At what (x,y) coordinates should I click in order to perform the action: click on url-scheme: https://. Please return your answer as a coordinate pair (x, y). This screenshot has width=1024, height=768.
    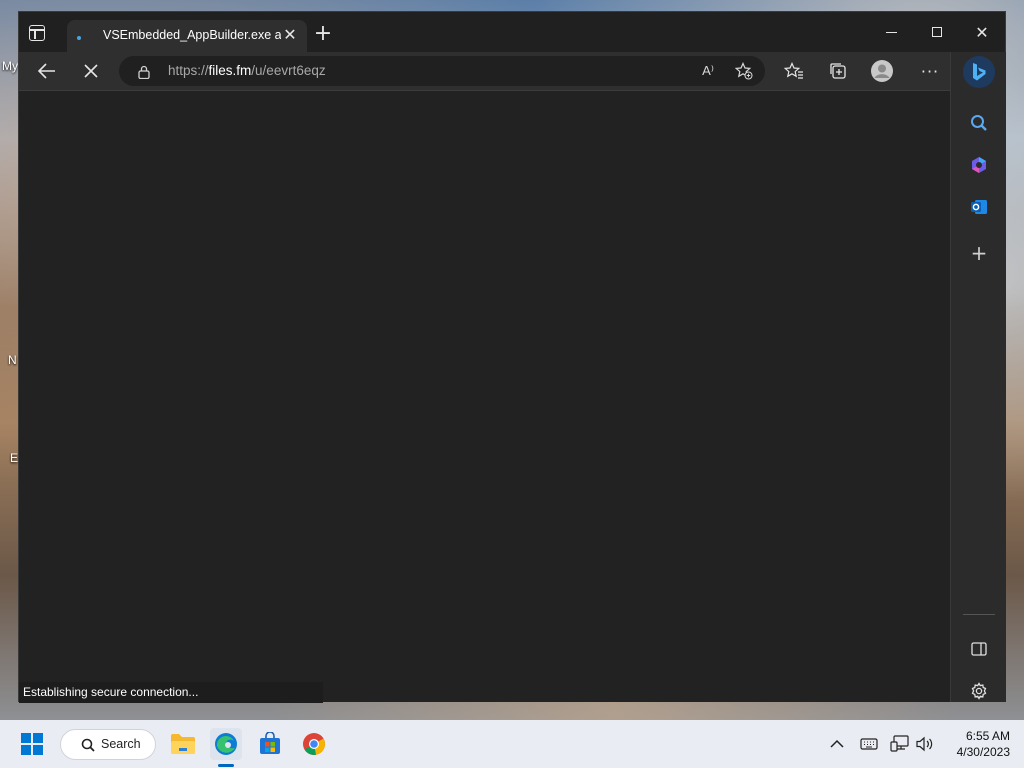
    Looking at the image, I should click on (188, 70).